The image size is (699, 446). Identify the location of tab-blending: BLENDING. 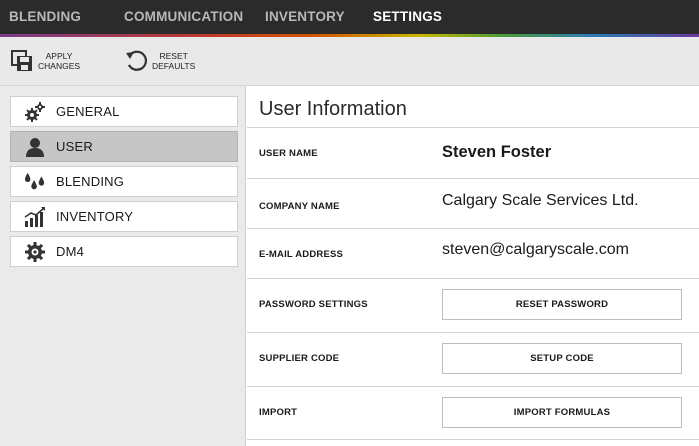
(45, 17).